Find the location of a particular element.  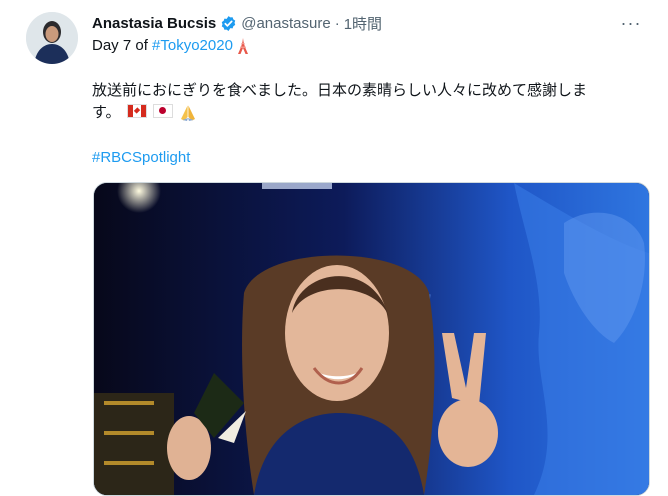

canada-flag-icon is located at coordinates (136, 111).